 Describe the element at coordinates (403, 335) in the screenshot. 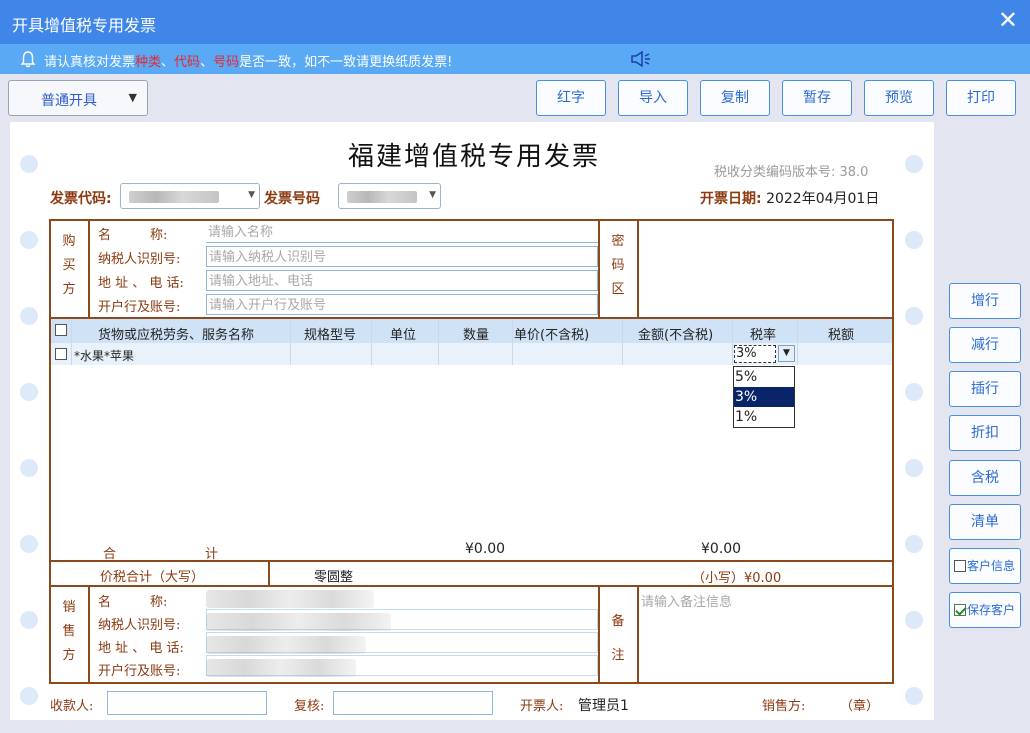

I see `column-header: 单位` at that location.